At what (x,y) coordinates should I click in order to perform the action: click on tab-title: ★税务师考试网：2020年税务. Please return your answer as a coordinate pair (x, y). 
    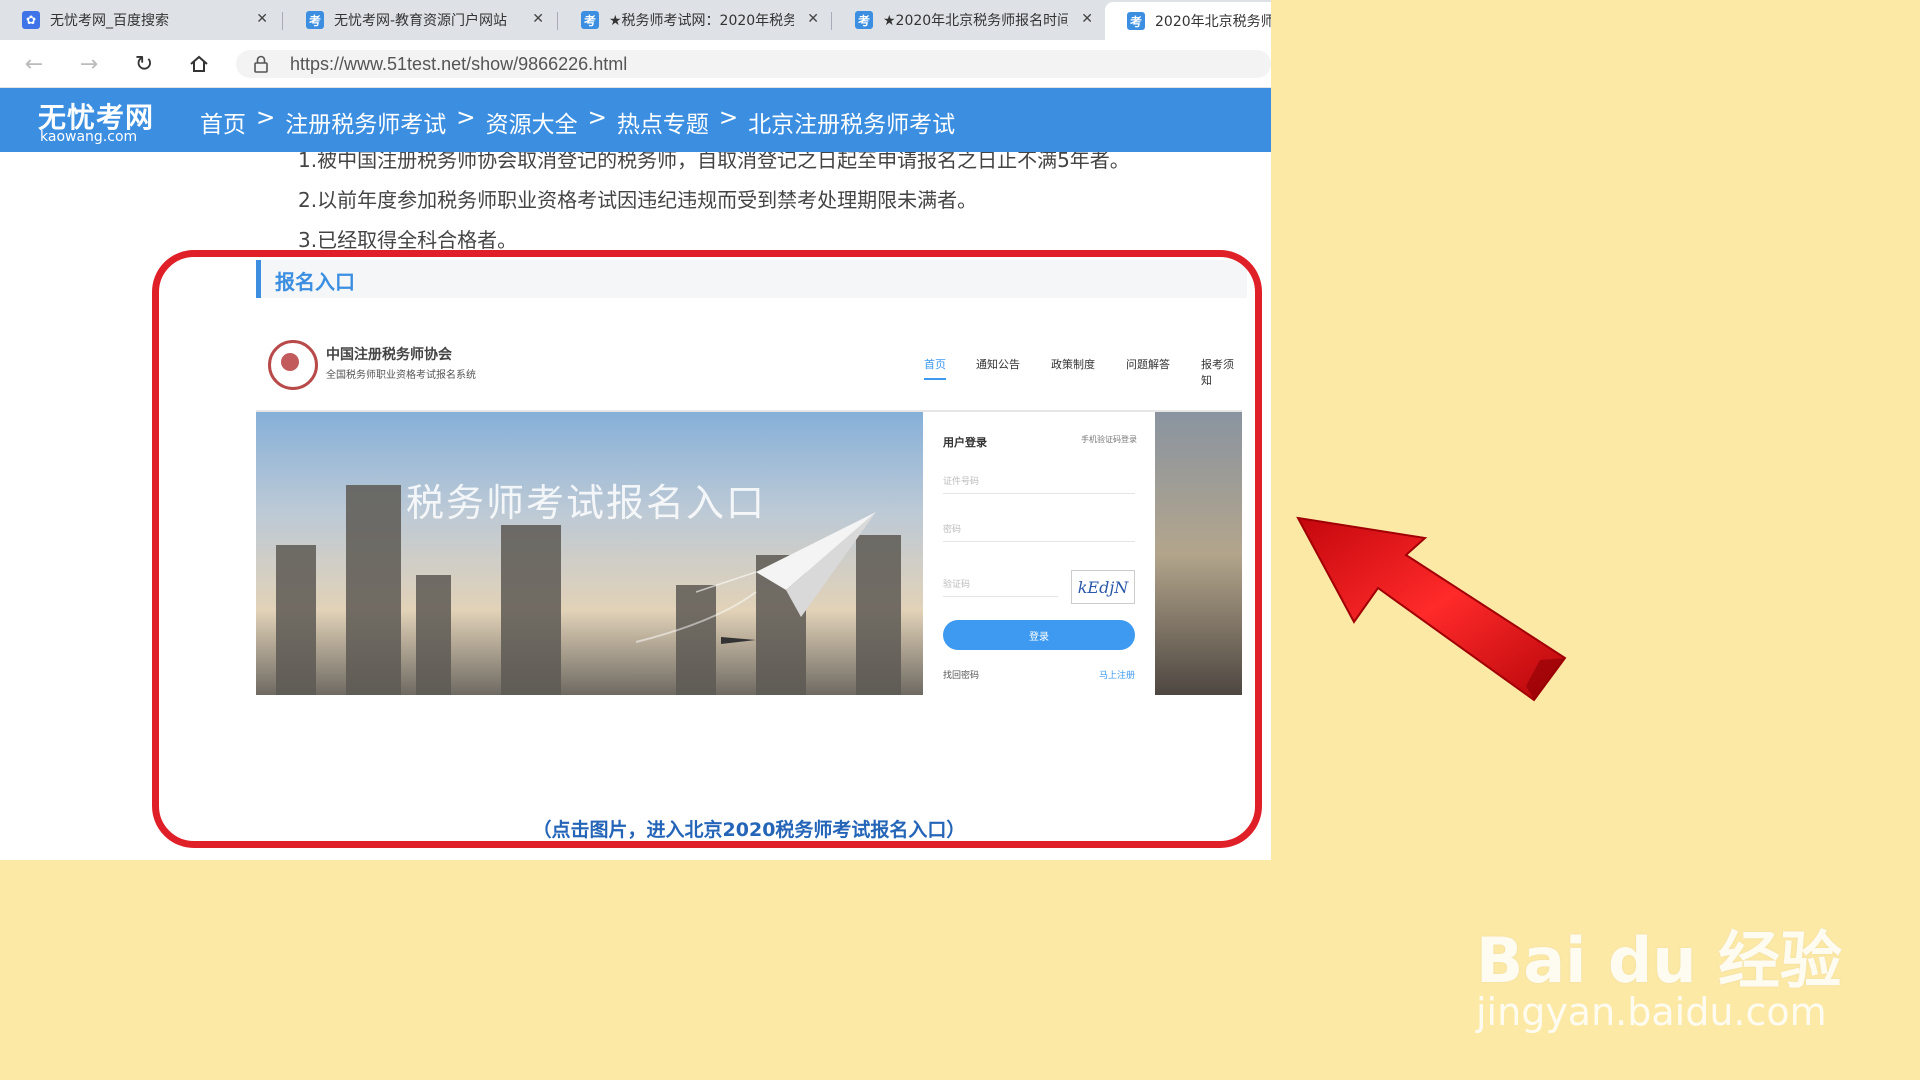
    Looking at the image, I should click on (701, 21).